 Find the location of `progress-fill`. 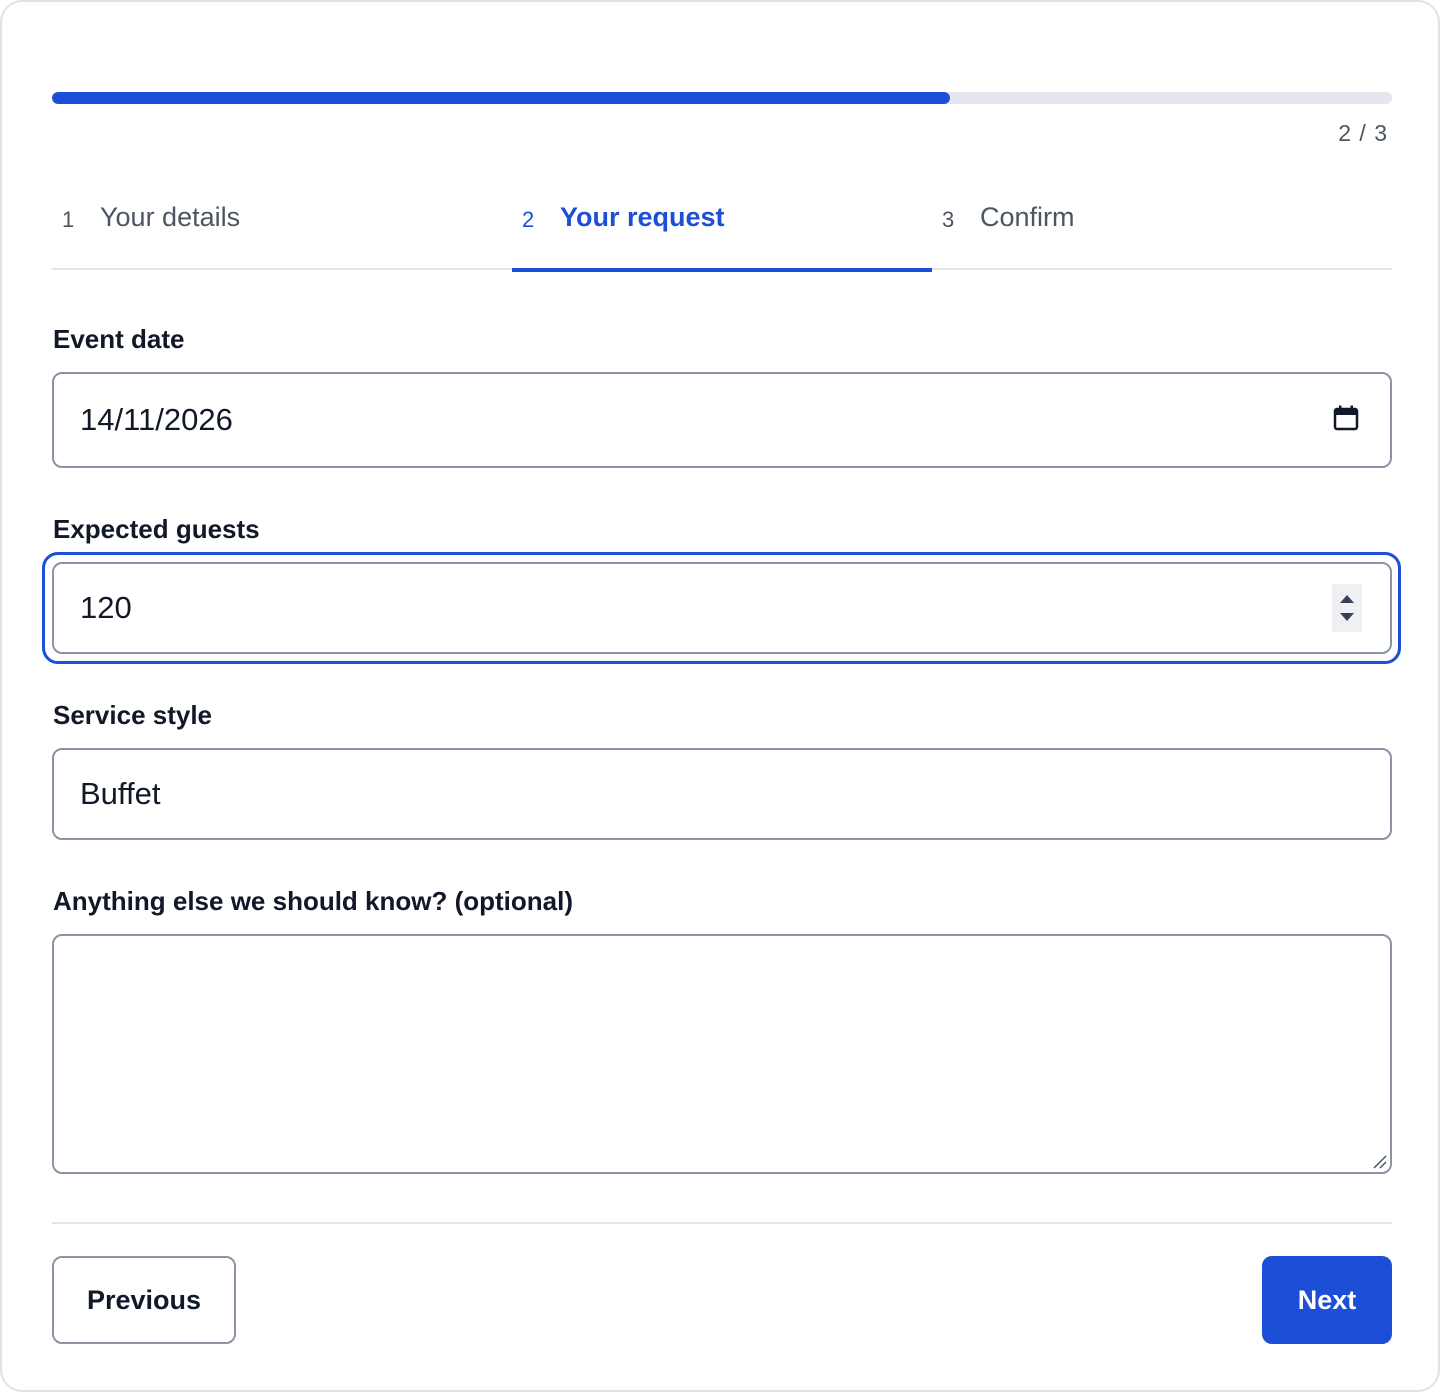

progress-fill is located at coordinates (501, 98).